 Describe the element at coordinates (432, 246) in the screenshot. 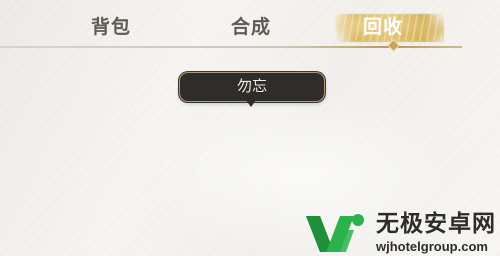

I see `watermark-url: wjhotelgroup.com` at that location.